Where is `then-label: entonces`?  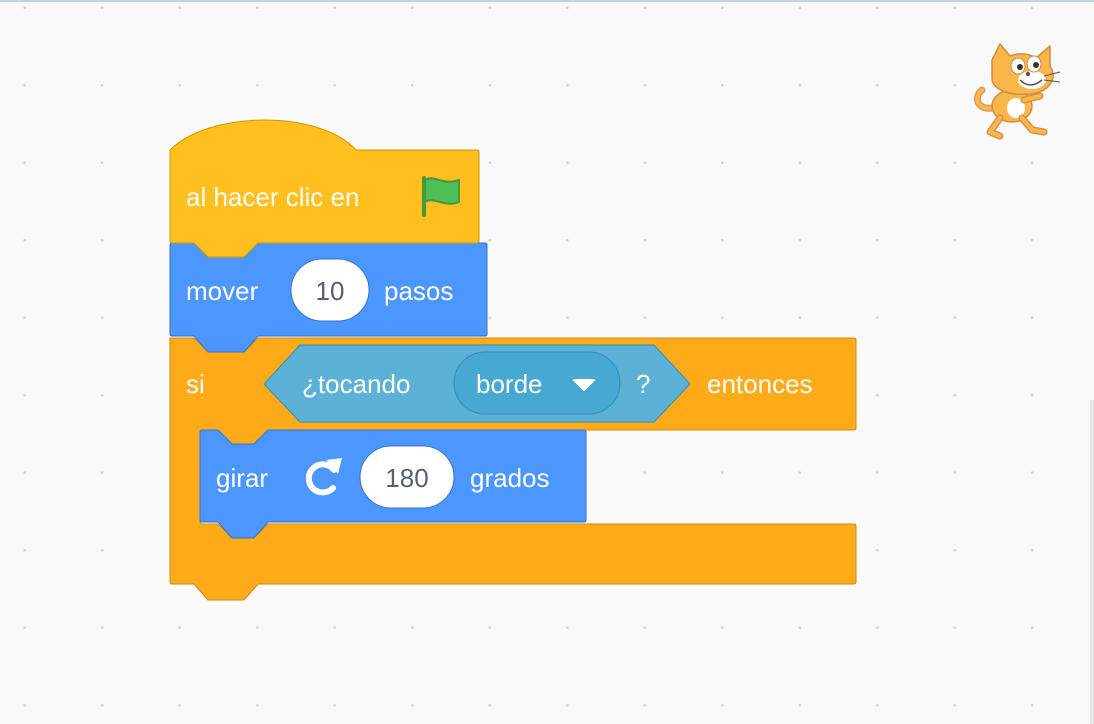 then-label: entonces is located at coordinates (760, 384).